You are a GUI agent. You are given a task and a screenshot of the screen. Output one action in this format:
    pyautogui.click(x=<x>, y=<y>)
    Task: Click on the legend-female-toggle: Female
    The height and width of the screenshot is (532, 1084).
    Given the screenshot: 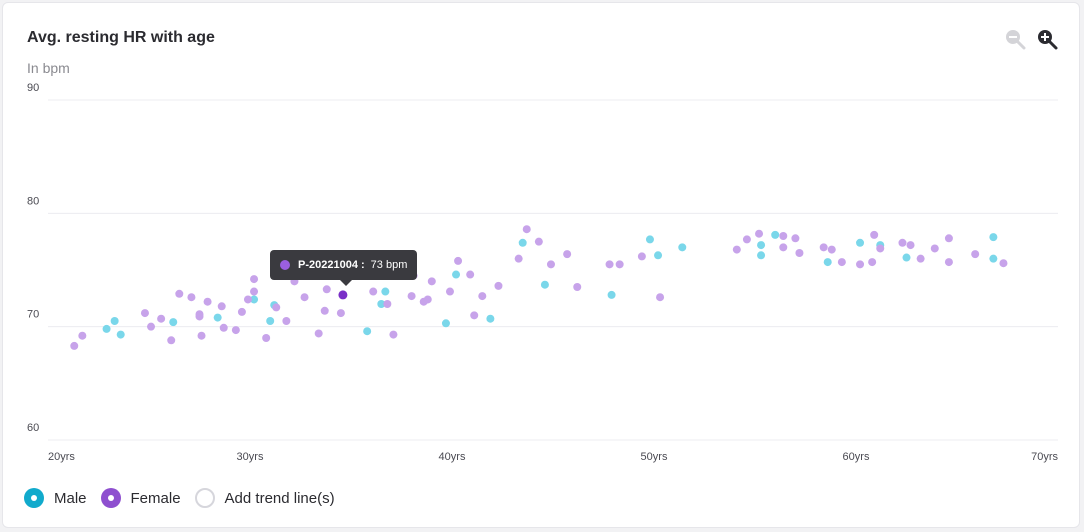 What is the action you would take?
    pyautogui.click(x=140, y=498)
    